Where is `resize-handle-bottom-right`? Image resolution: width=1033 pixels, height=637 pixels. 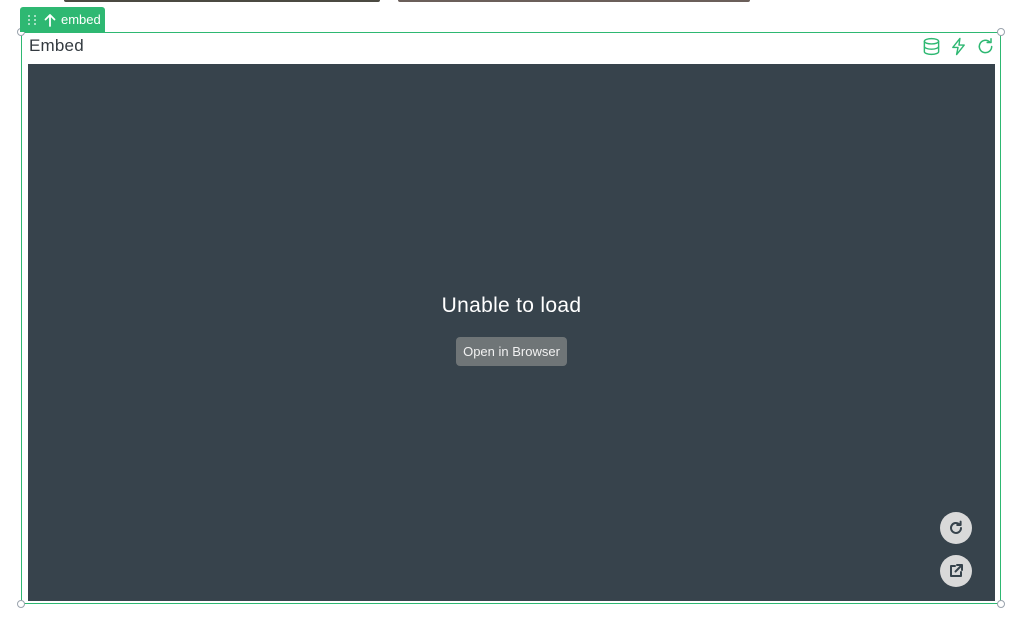 resize-handle-bottom-right is located at coordinates (1001, 604).